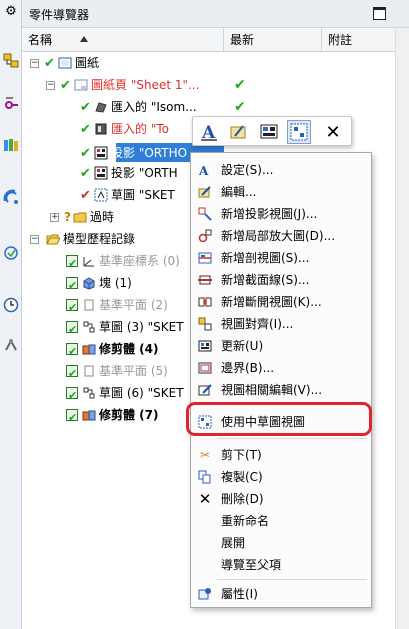 The image size is (409, 629). Describe the element at coordinates (292, 579) in the screenshot. I see `menu-separator` at that location.